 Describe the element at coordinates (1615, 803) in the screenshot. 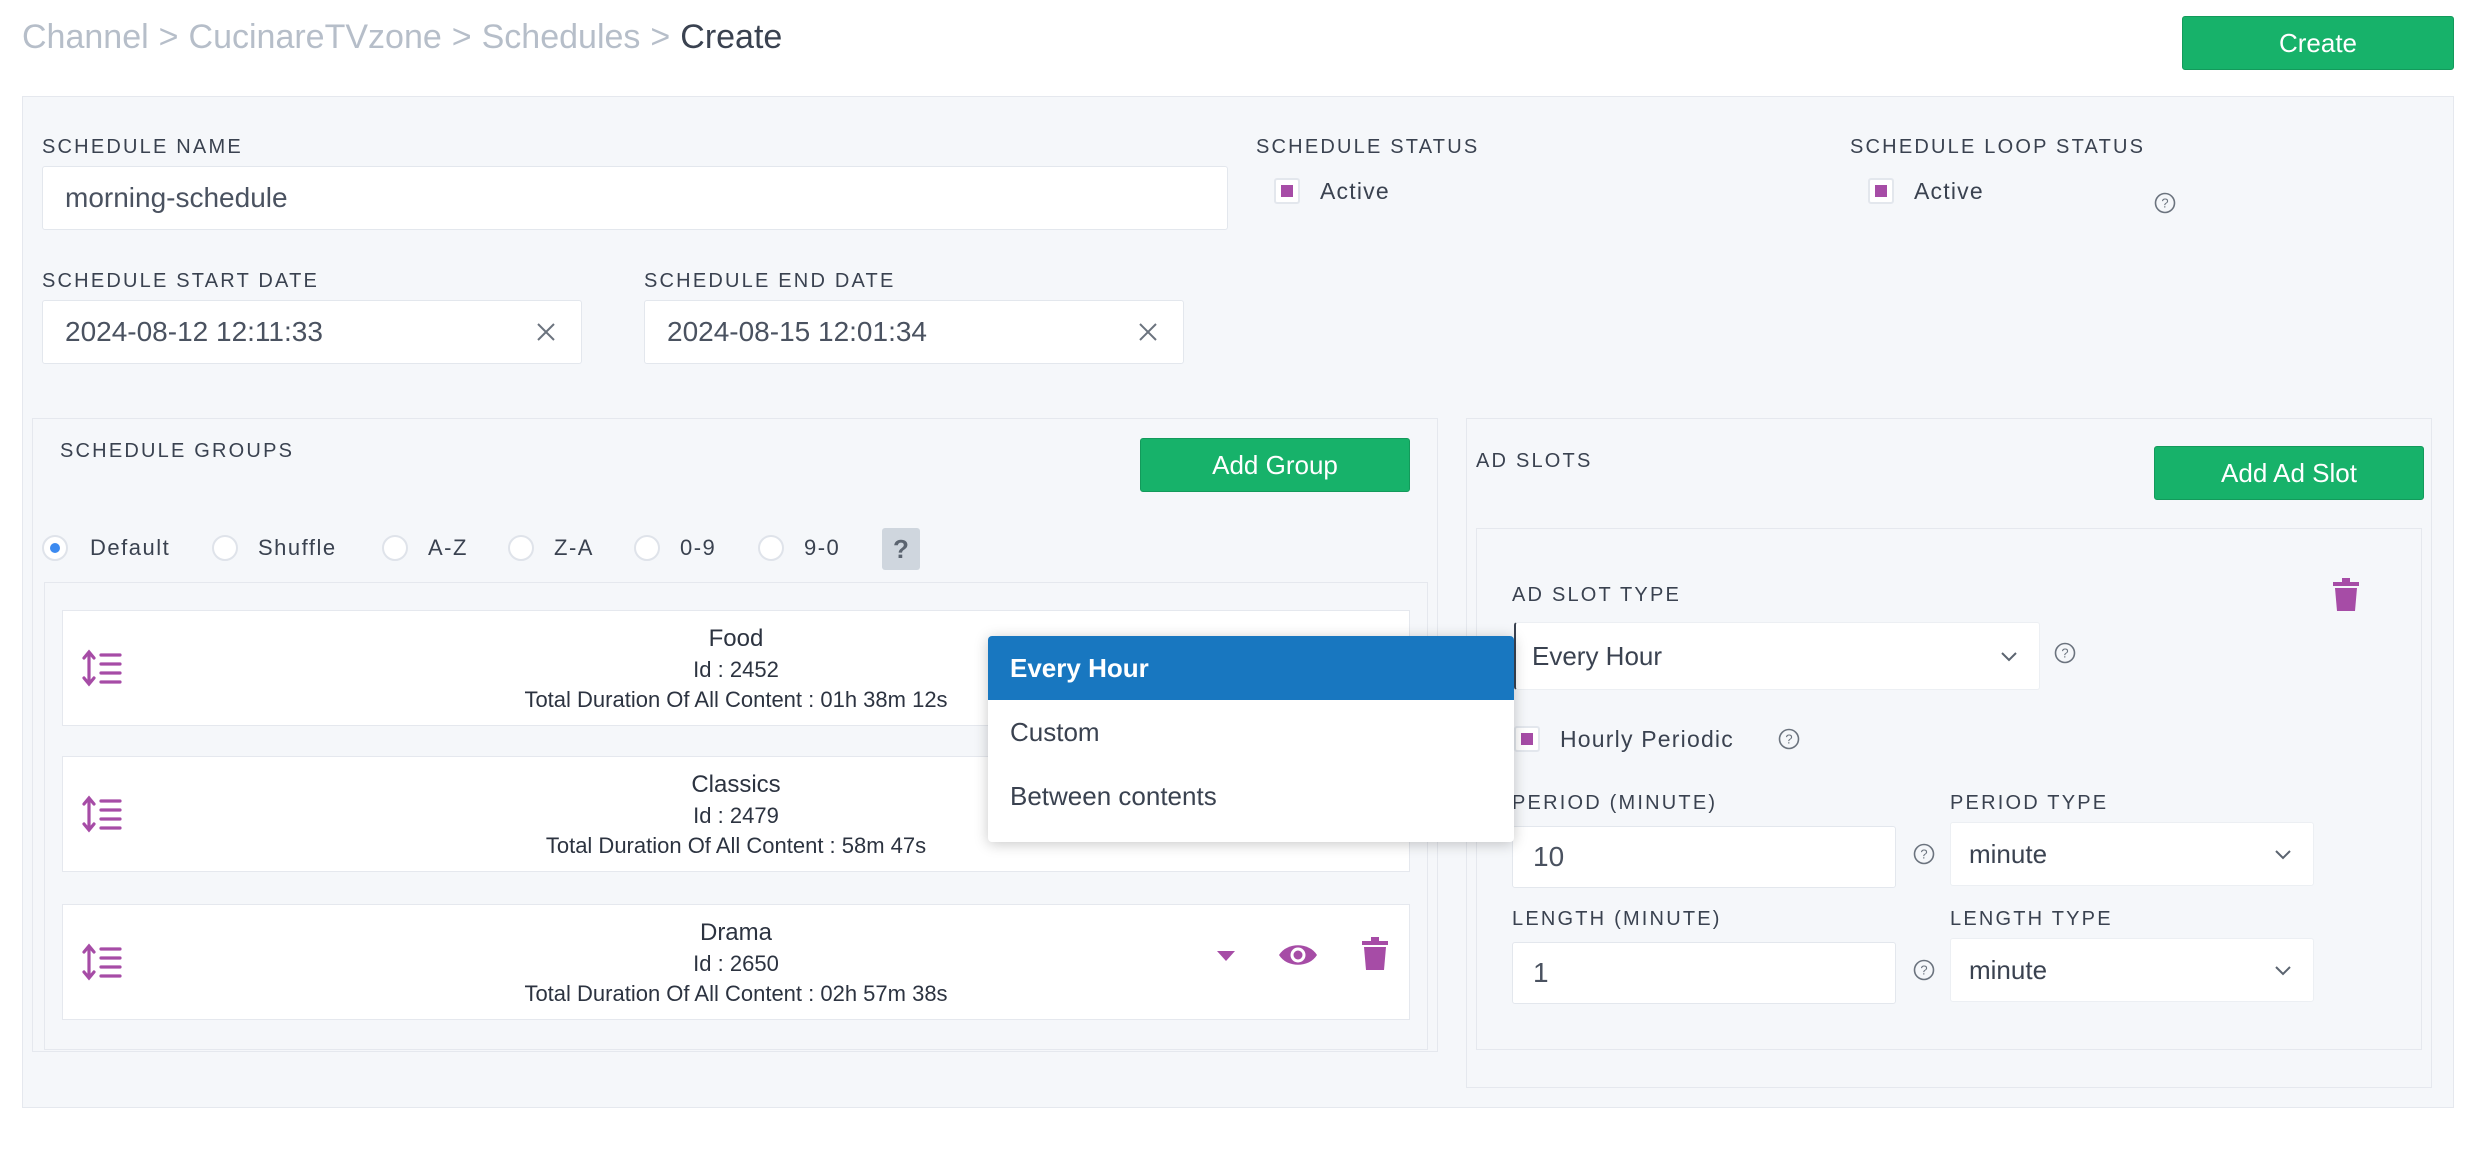

I see `period-label: PERIOD (MINUTE)` at that location.